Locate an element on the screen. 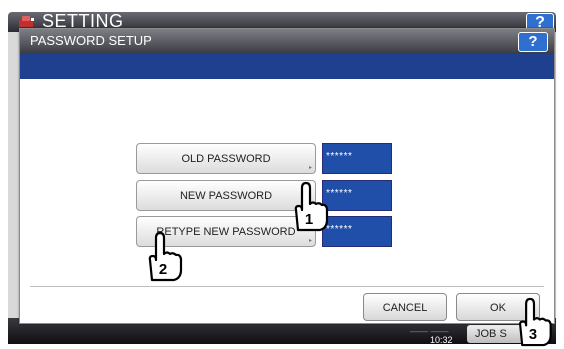 The image size is (564, 349). callout-number-3: 3 is located at coordinates (533, 335).